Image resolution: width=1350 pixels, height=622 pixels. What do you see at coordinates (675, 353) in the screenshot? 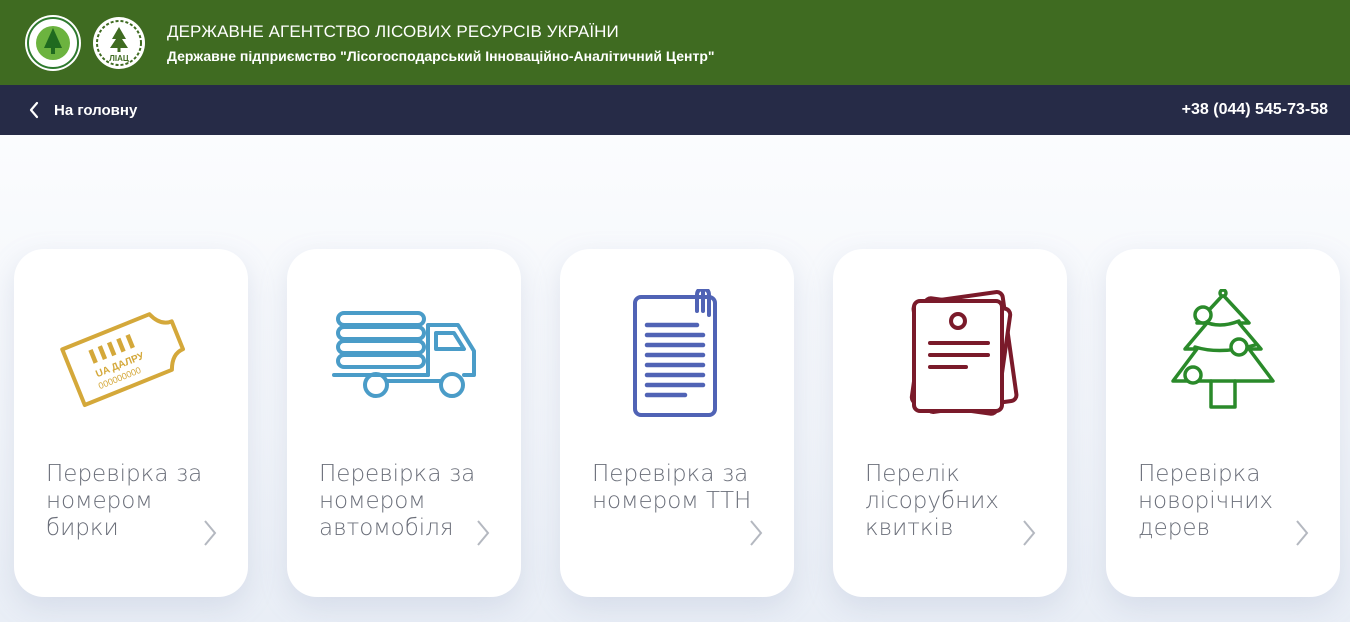
I see `document-icon` at bounding box center [675, 353].